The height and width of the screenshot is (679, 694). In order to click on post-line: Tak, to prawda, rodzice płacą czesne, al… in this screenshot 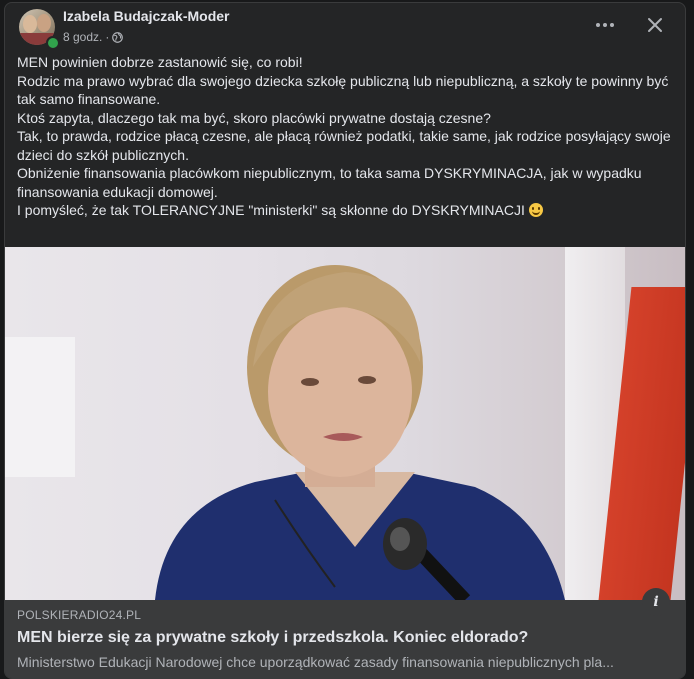, I will do `click(344, 145)`.